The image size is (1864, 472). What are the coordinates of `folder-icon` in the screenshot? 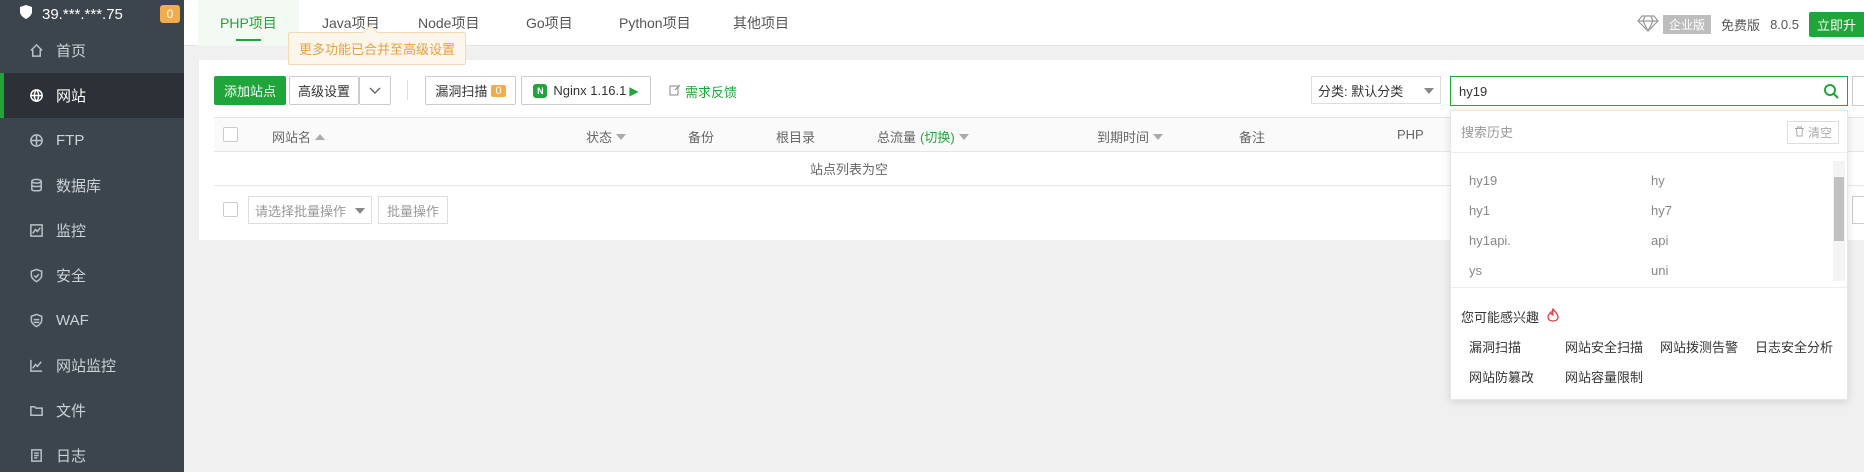 It's located at (36, 411).